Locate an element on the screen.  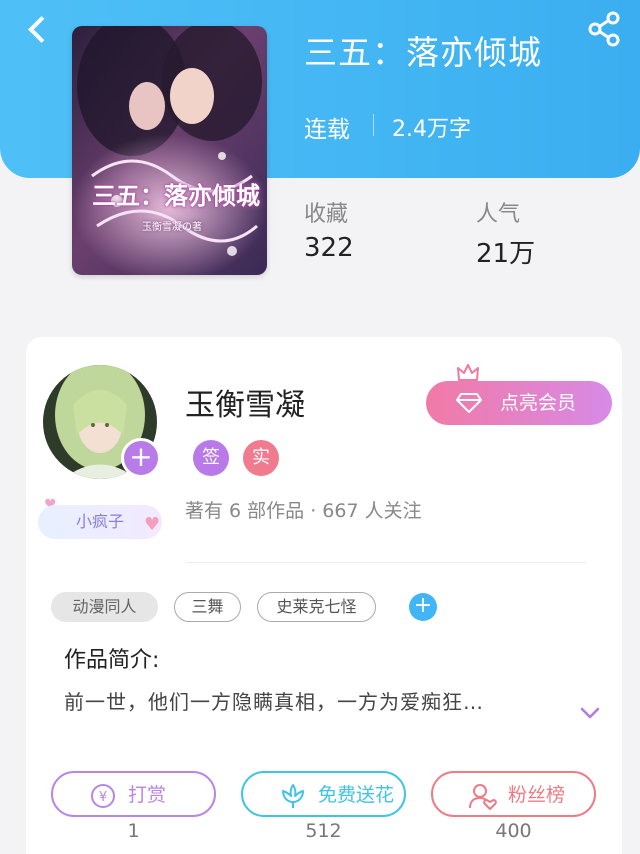
tag-chip: 动漫同人 is located at coordinates (104, 607).